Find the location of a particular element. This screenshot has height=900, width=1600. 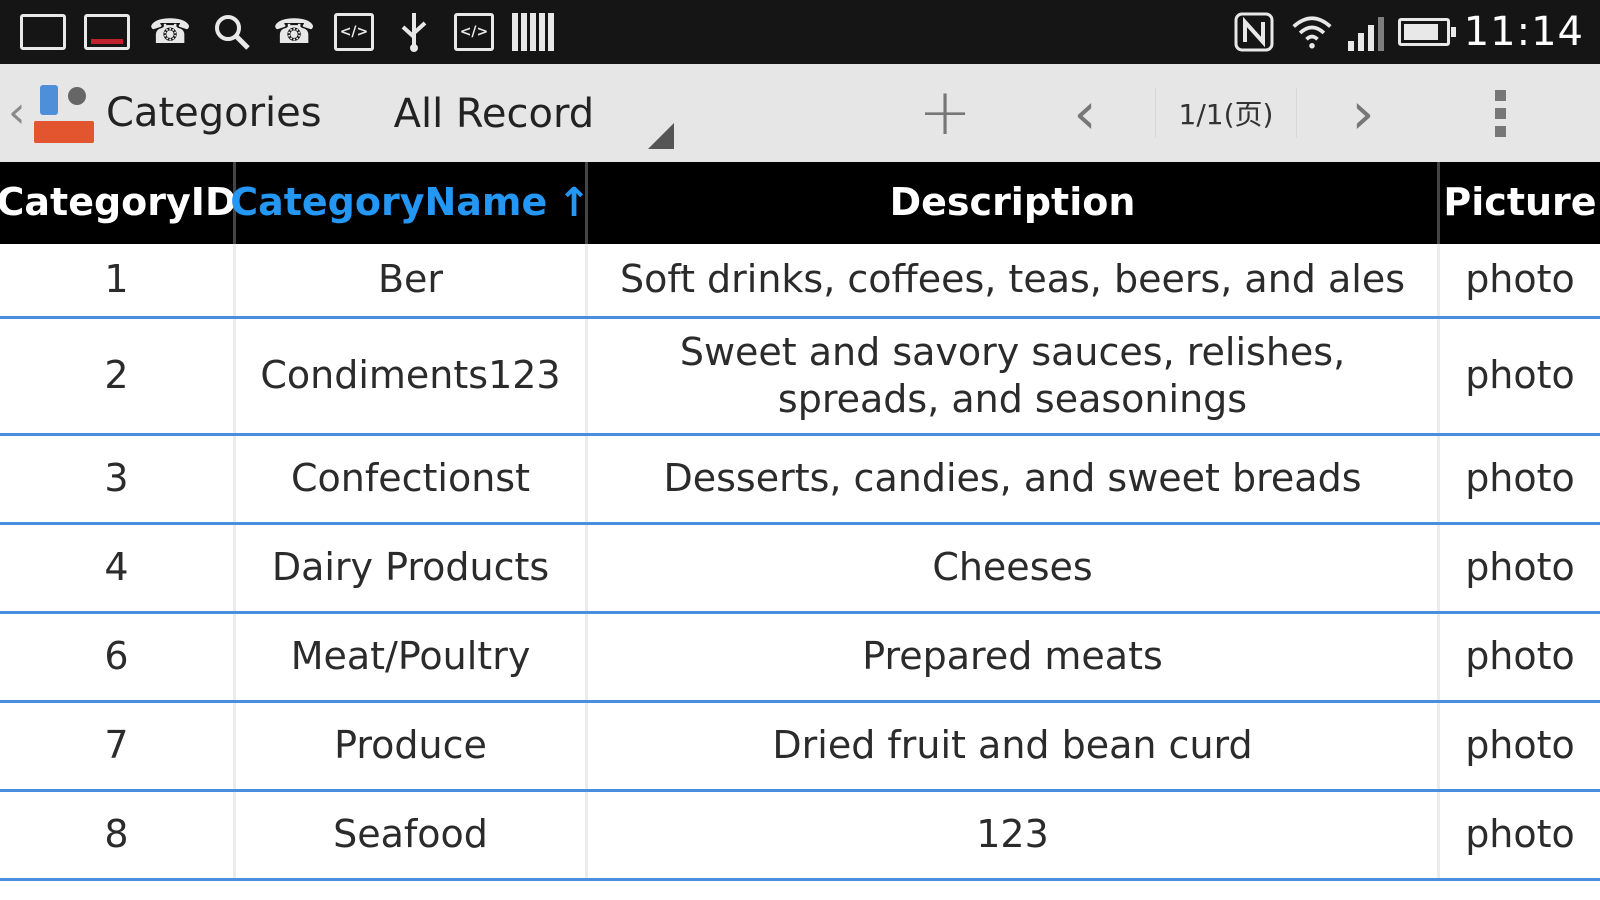

nfc-icon is located at coordinates (1254, 32).